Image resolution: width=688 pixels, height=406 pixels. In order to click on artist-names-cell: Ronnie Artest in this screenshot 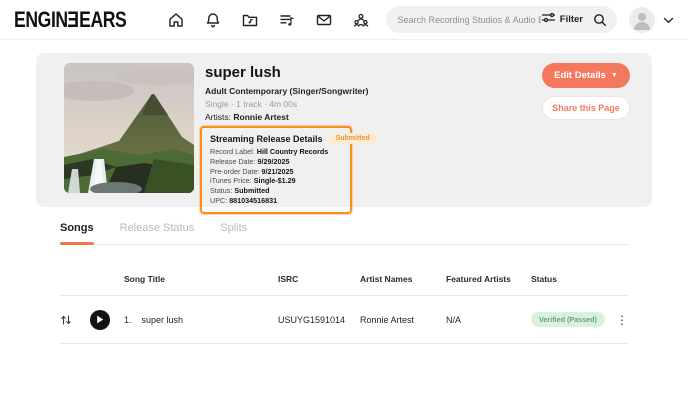, I will do `click(387, 319)`.